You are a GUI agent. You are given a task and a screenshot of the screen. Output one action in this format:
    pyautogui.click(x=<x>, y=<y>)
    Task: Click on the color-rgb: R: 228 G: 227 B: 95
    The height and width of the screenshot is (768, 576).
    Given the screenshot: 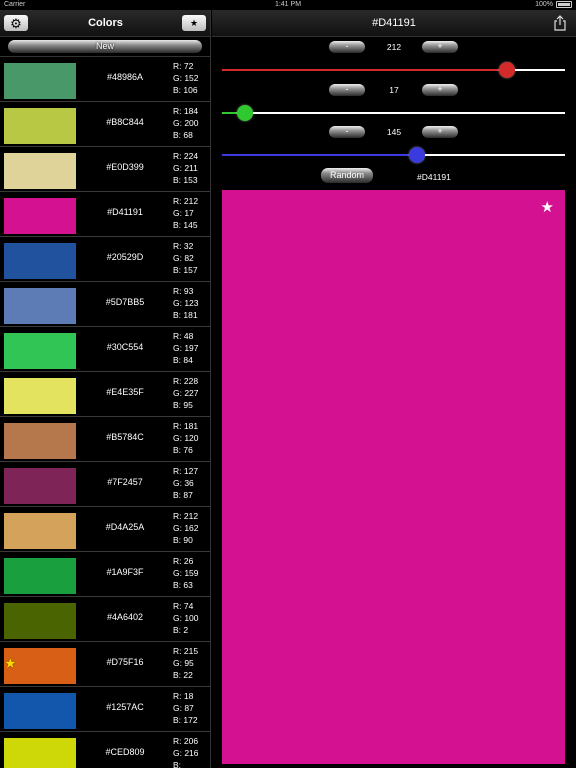 What is the action you would take?
    pyautogui.click(x=186, y=393)
    